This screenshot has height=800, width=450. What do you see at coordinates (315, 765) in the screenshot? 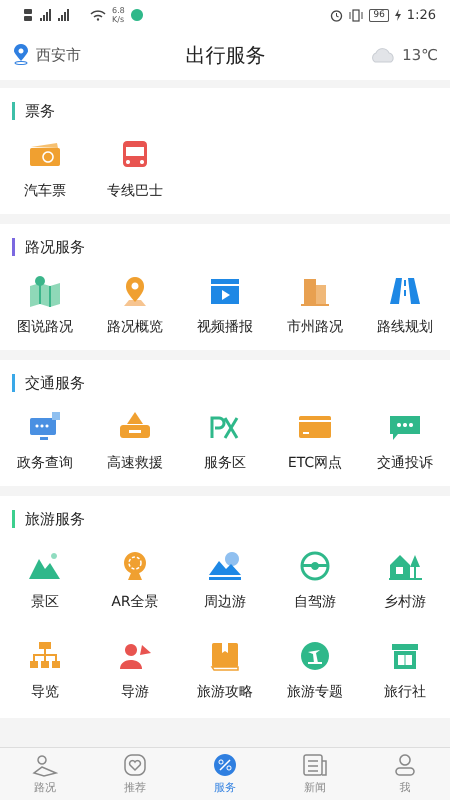
I see `newspaper-icon` at bounding box center [315, 765].